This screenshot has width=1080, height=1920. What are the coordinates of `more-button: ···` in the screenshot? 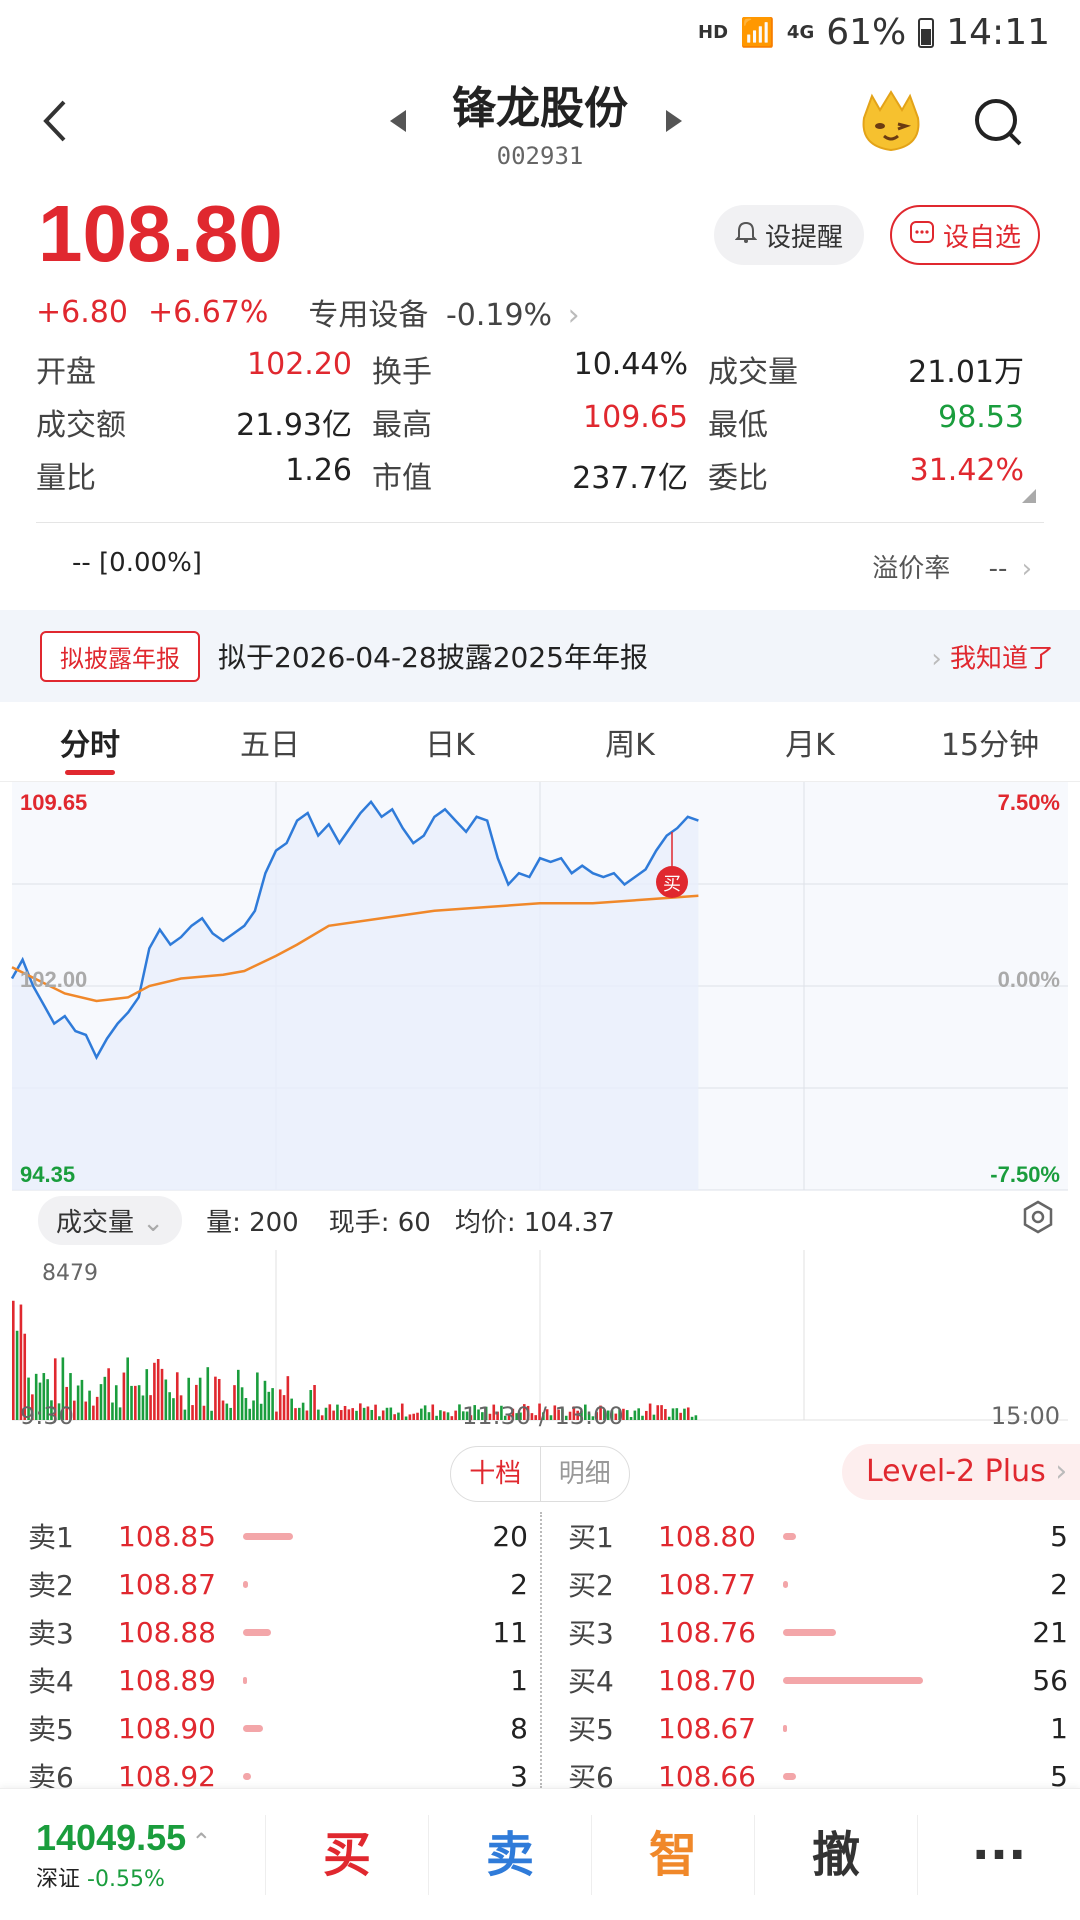 It's located at (998, 1854).